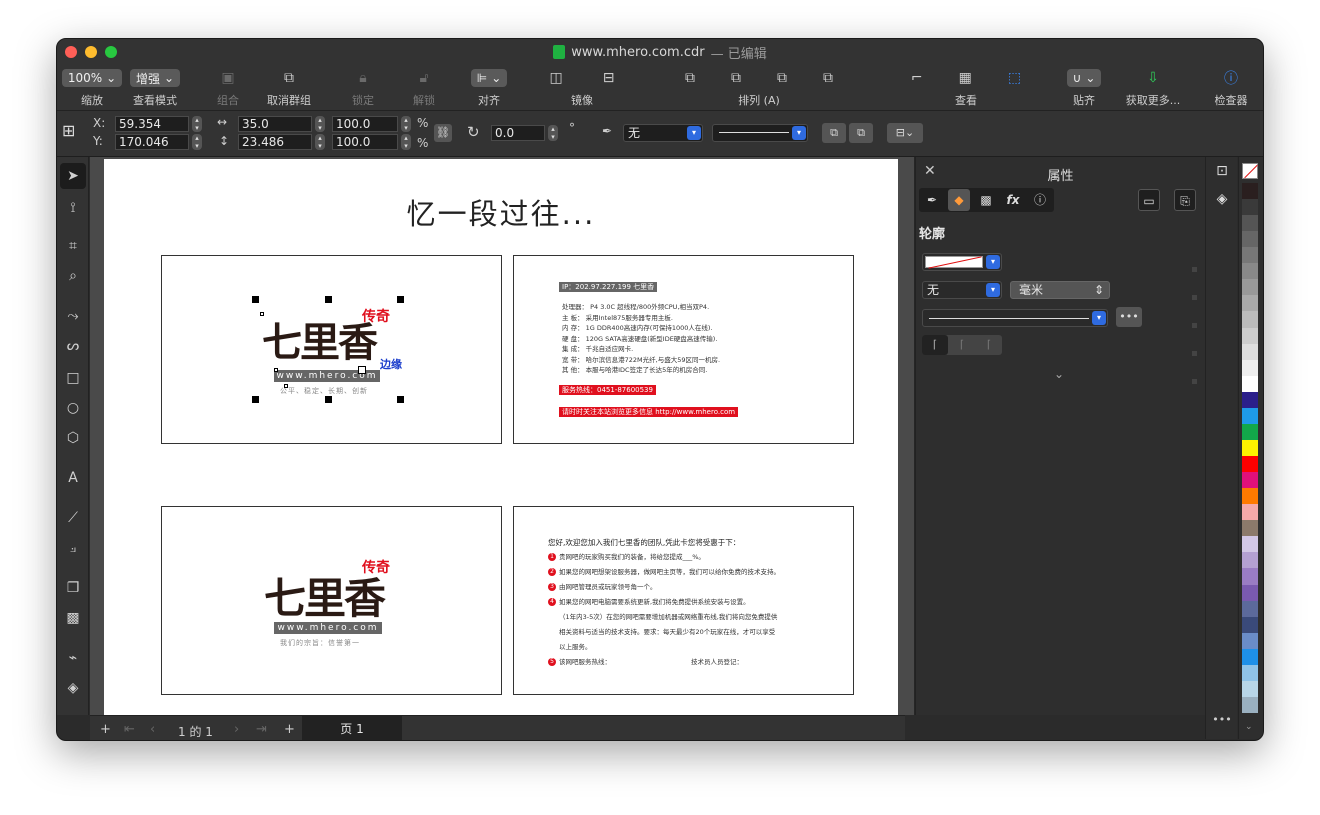 This screenshot has height=815, width=1320. Describe the element at coordinates (73, 588) in the screenshot. I see `drop-shadow-tool-icon: ❐` at that location.